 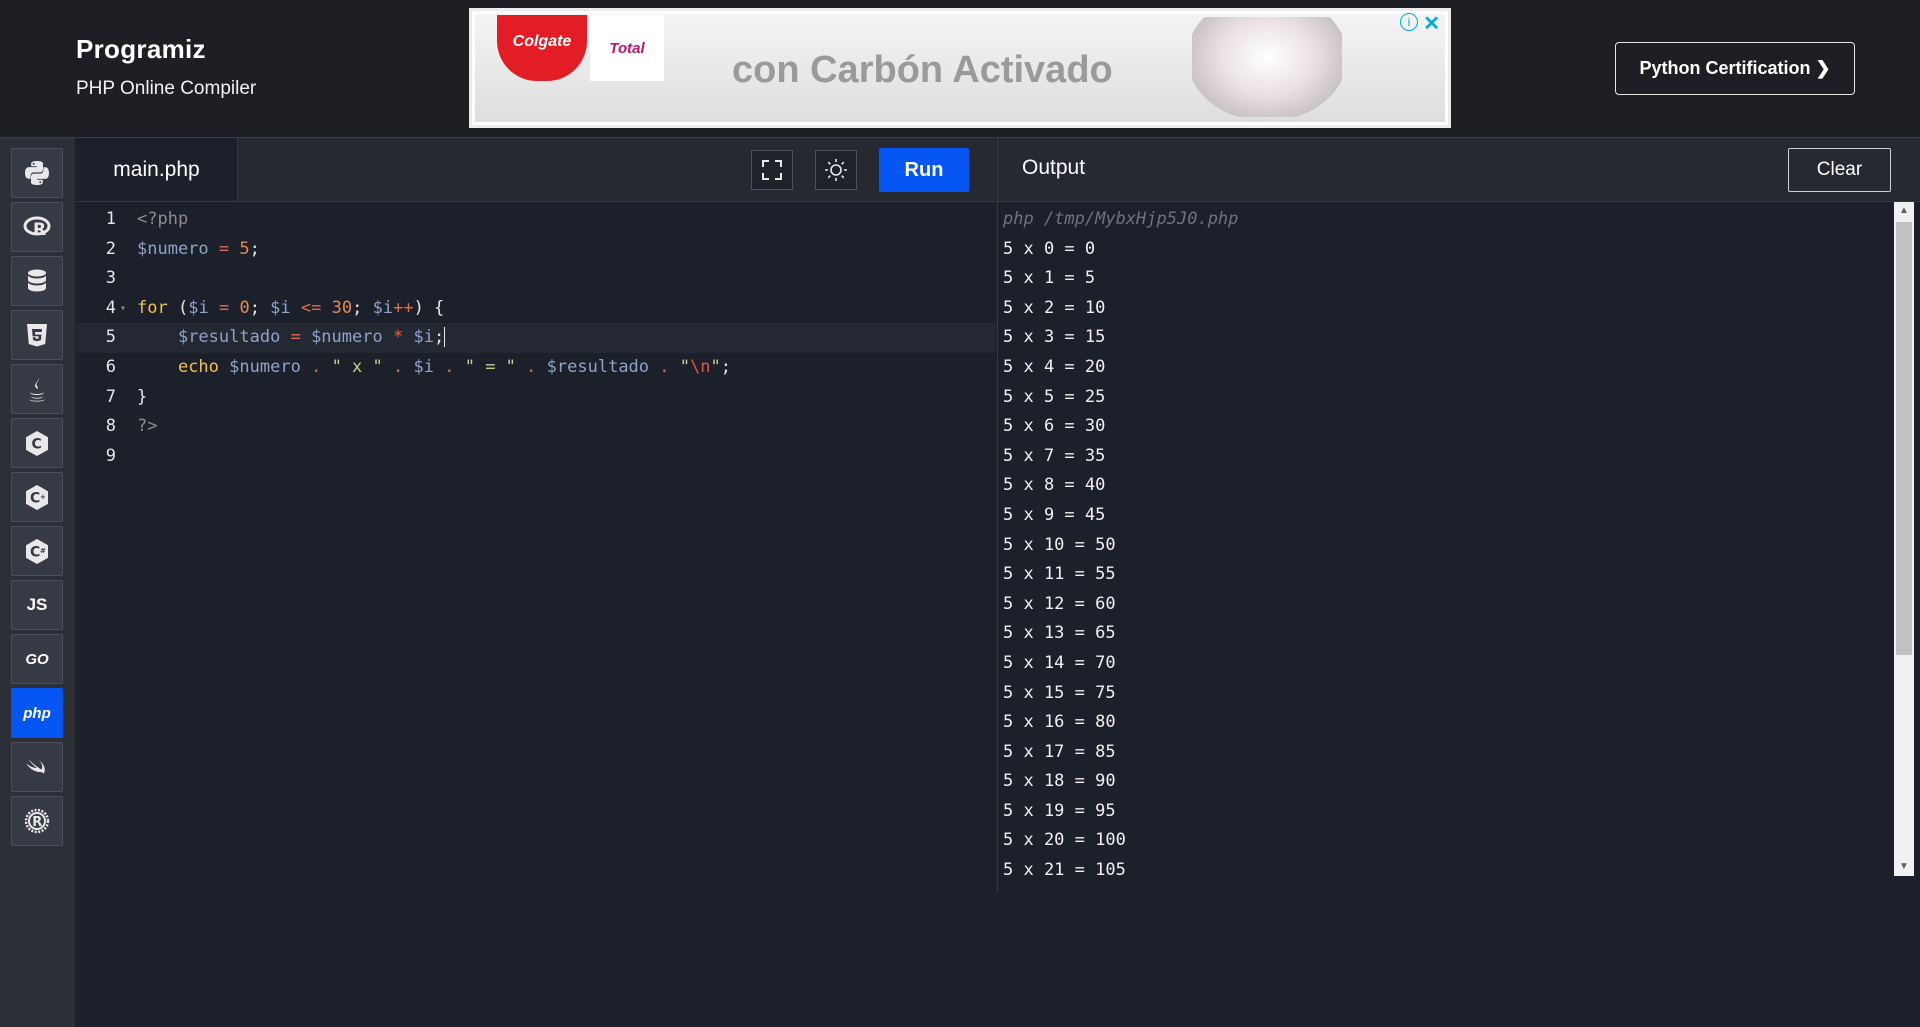 What do you see at coordinates (1904, 438) in the screenshot?
I see `scrollbar-thumb` at bounding box center [1904, 438].